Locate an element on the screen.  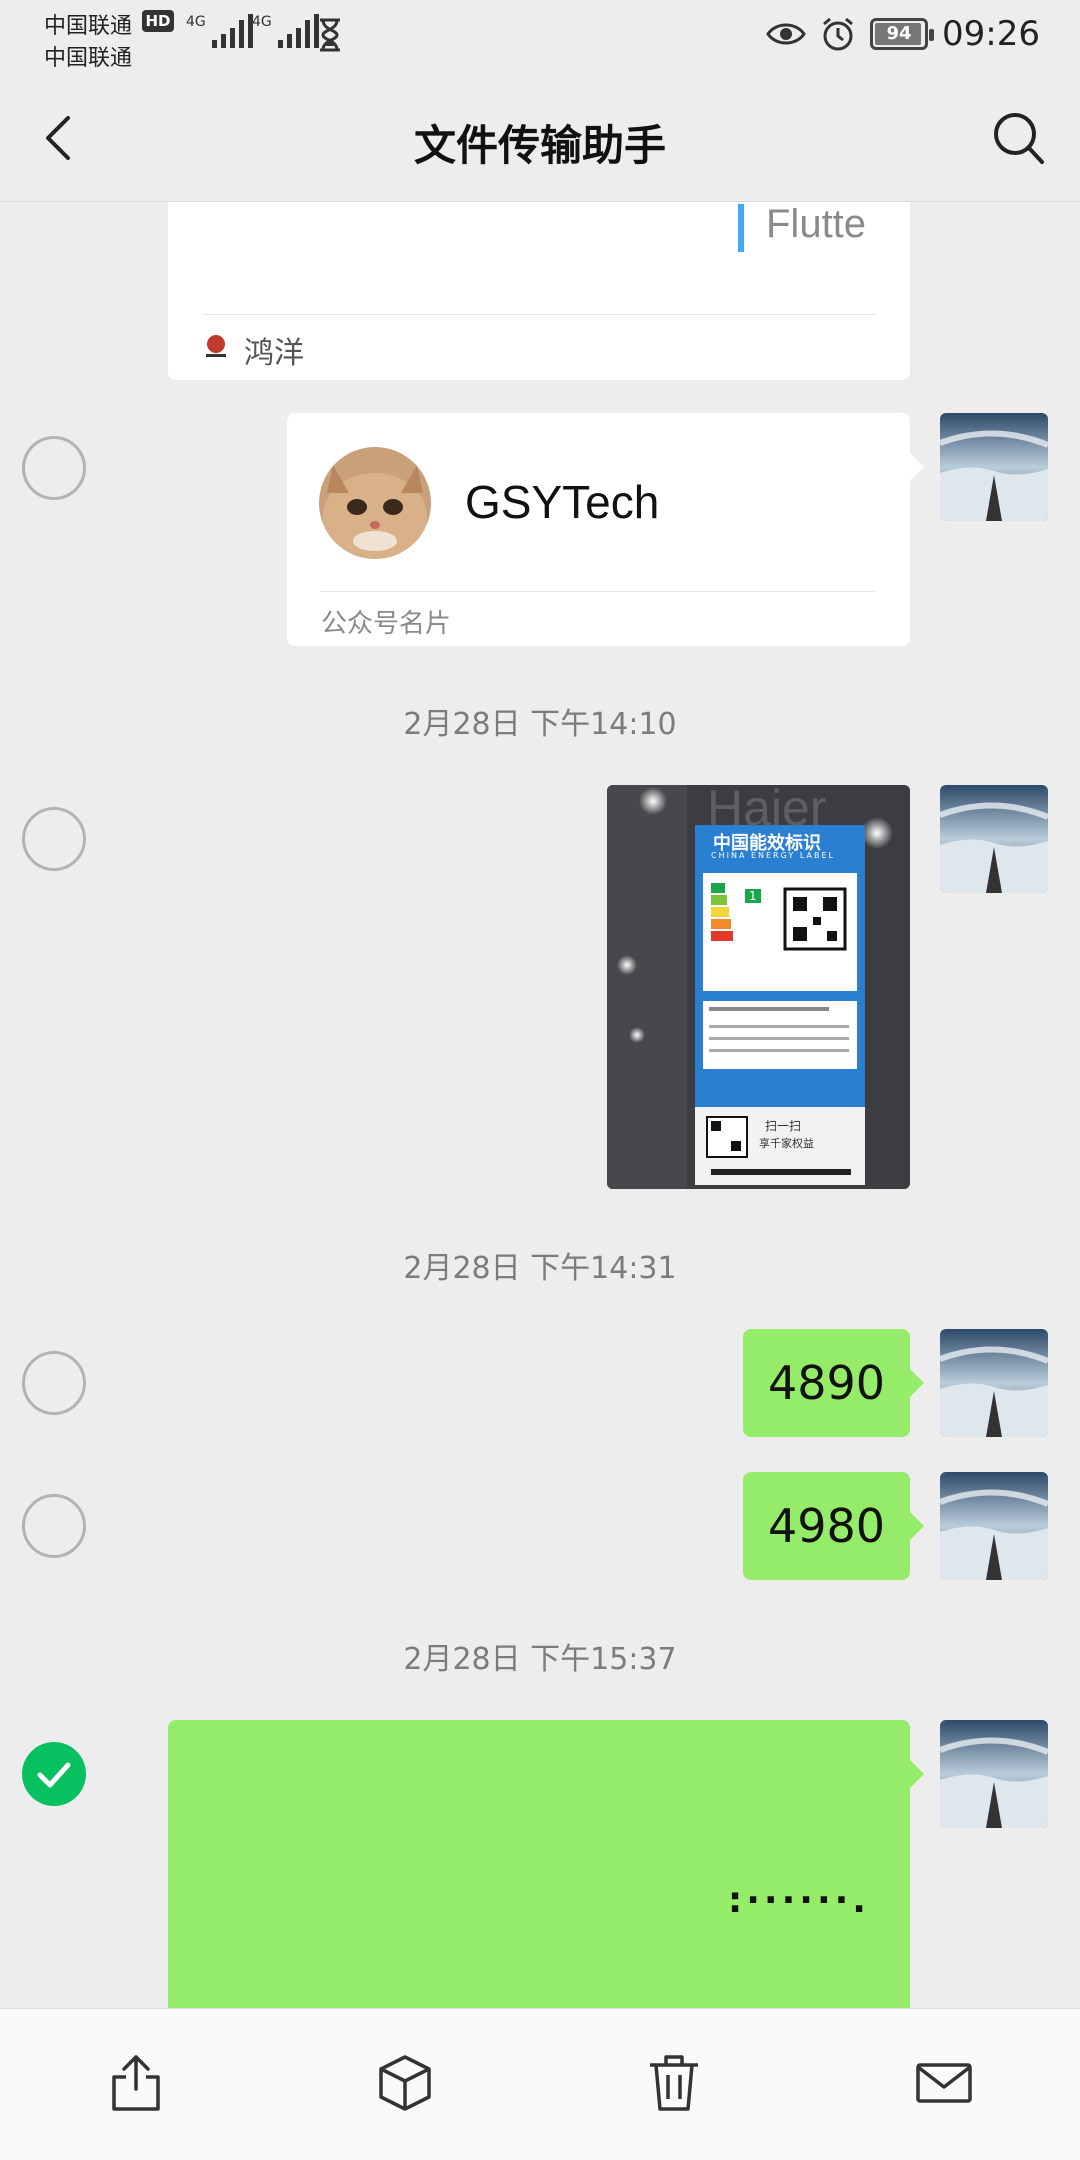
check-icon is located at coordinates (54, 1775).